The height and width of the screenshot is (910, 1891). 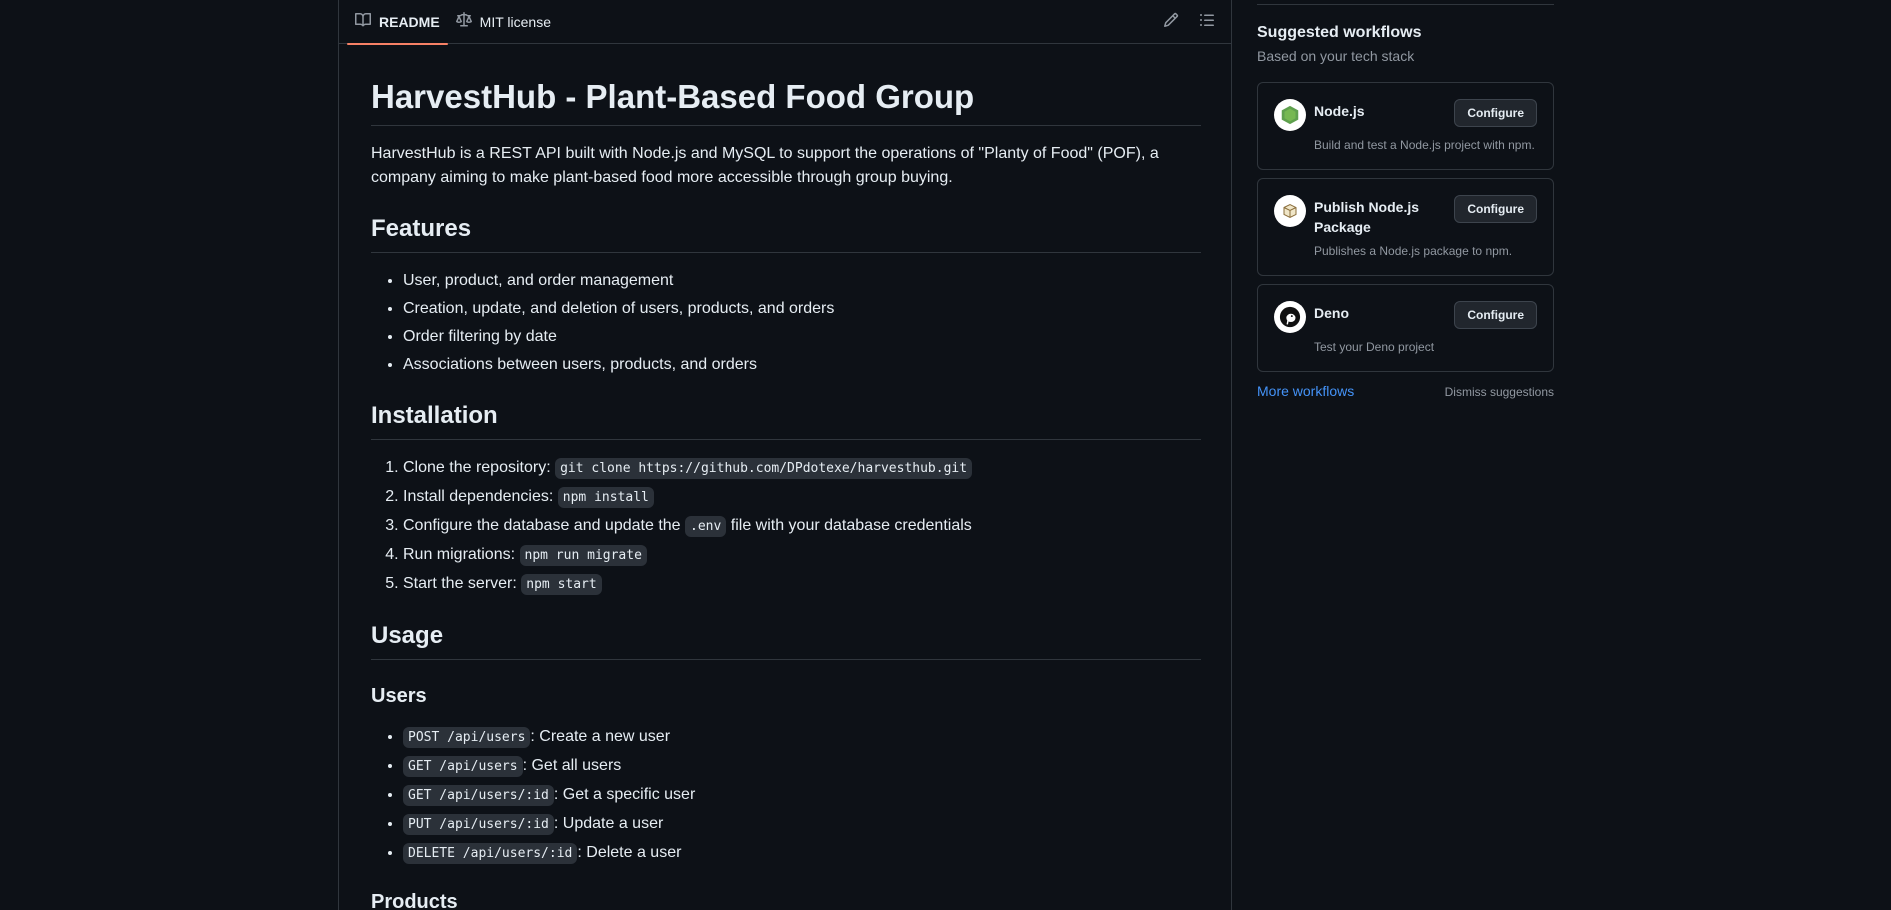 I want to click on readme-title: HarvestHub - Plant-Based Food Group, so click(x=786, y=85).